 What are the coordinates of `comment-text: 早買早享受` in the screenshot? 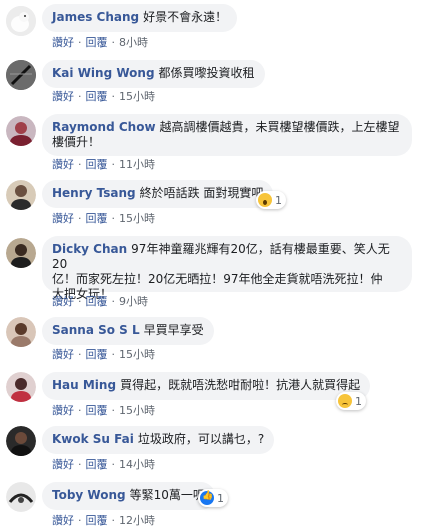 It's located at (173, 330).